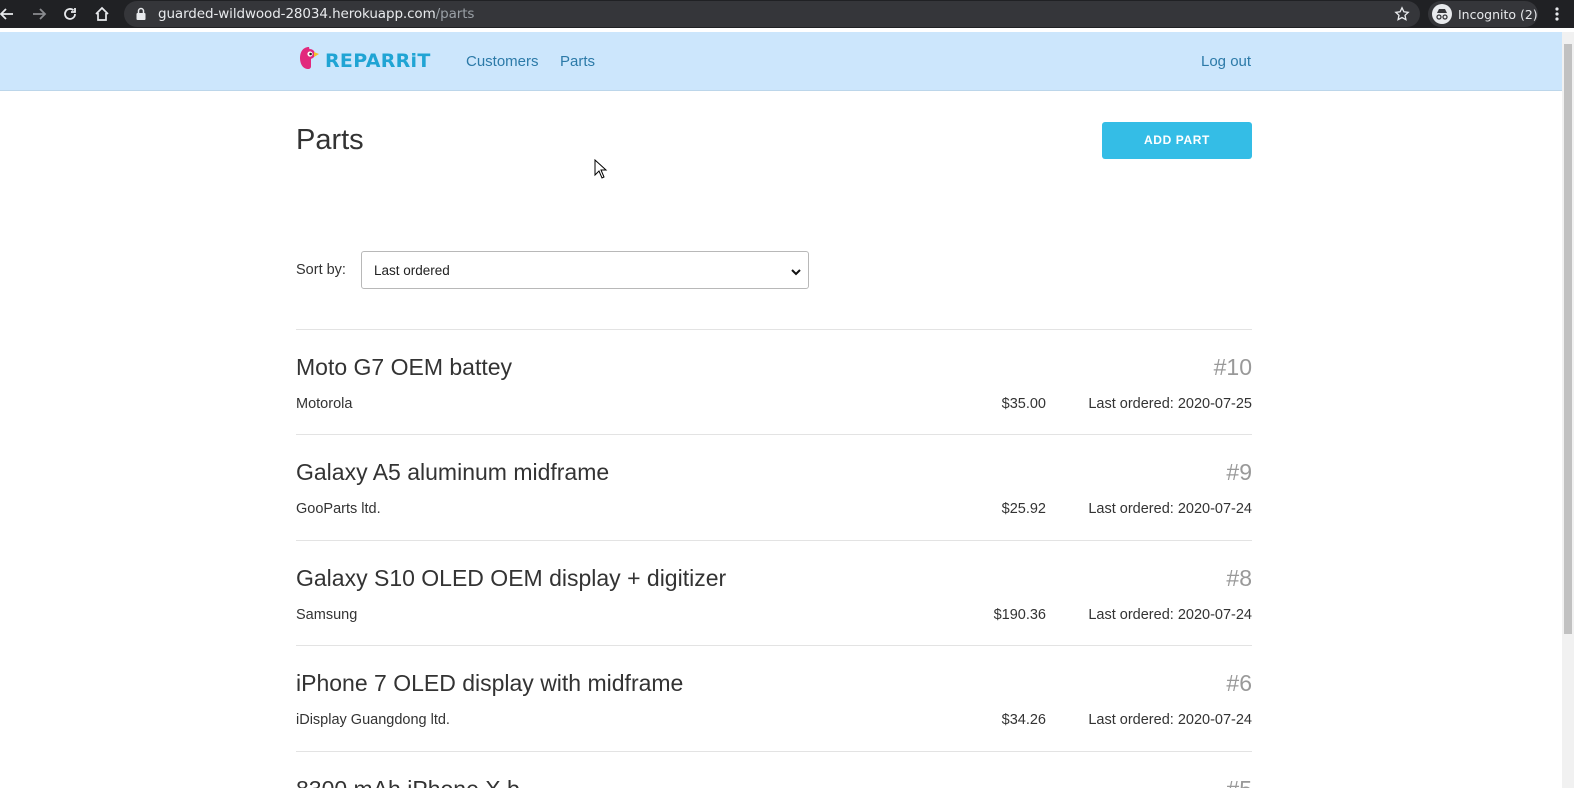 Image resolution: width=1574 pixels, height=788 pixels. I want to click on part-price: $25.92, so click(1023, 509).